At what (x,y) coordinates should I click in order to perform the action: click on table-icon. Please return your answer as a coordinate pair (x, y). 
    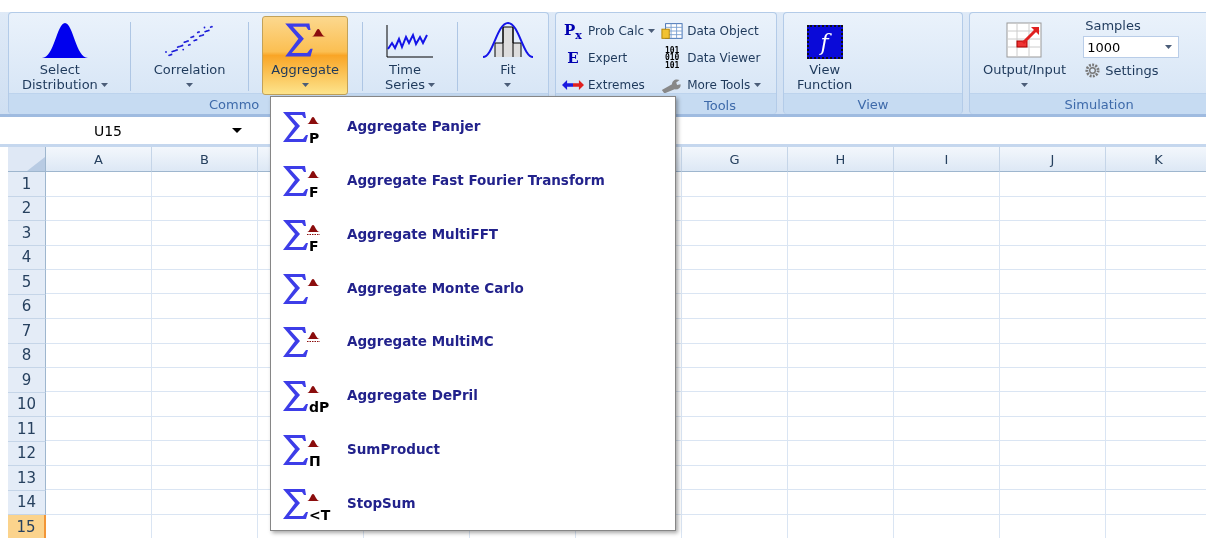
    Looking at the image, I should click on (672, 31).